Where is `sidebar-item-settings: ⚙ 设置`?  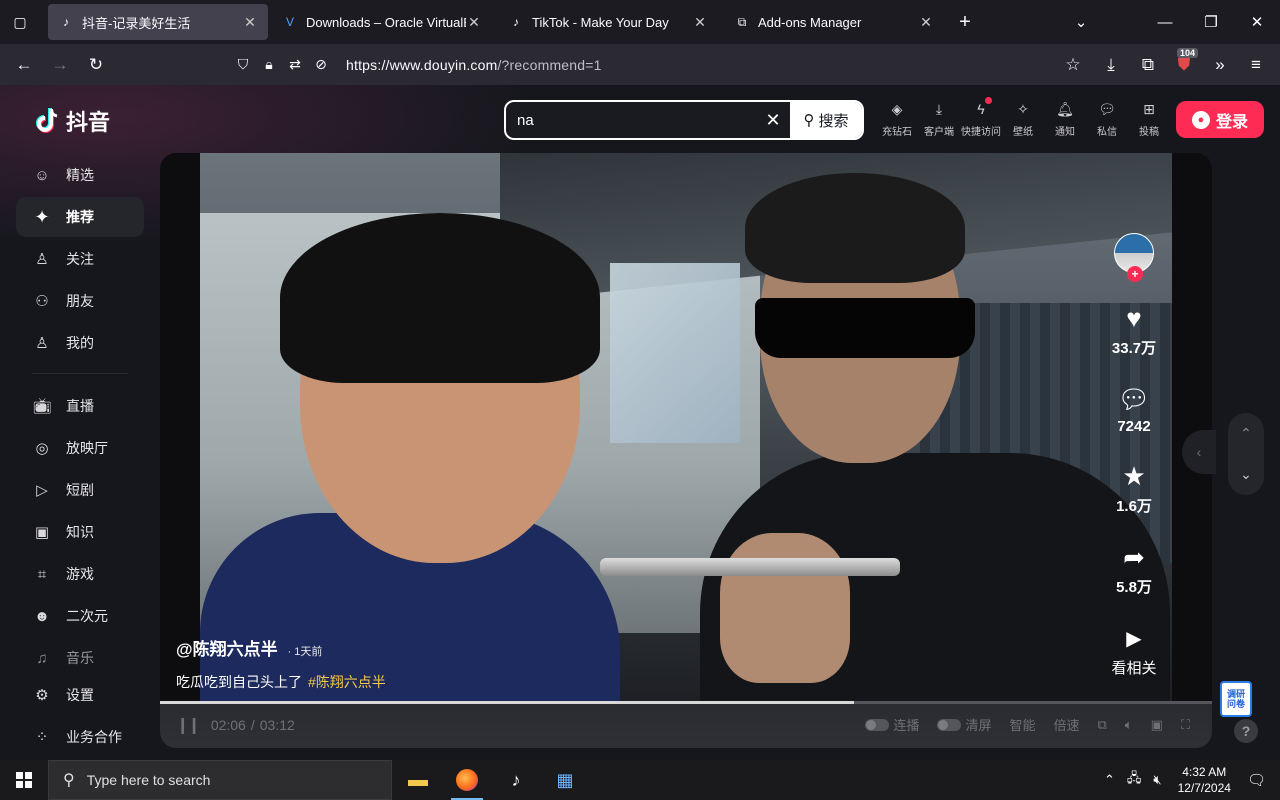
sidebar-item-settings: ⚙ 设置 is located at coordinates (80, 695).